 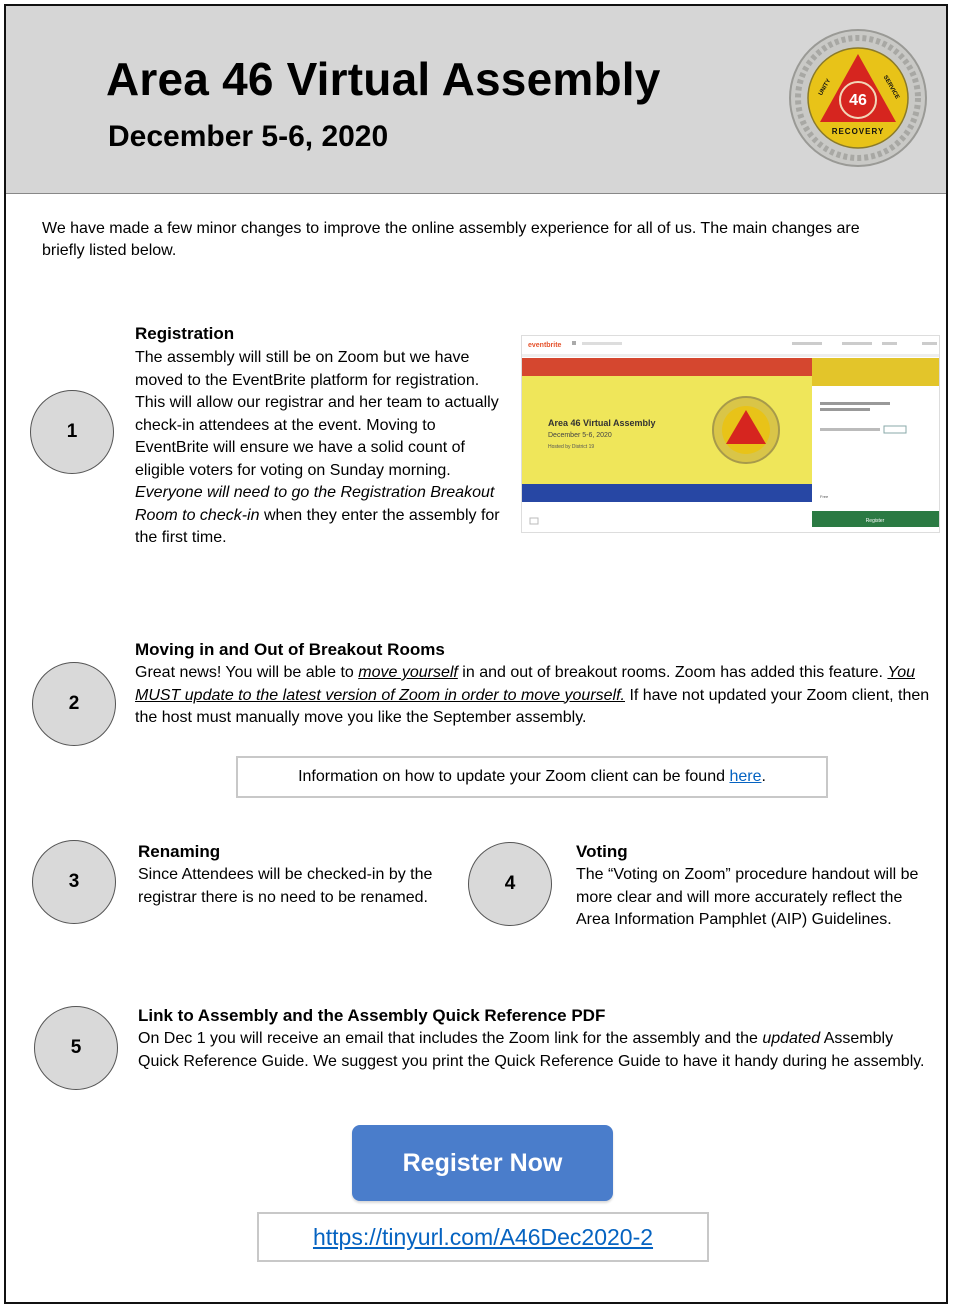 I want to click on section-title-voting: Voting, so click(x=602, y=851).